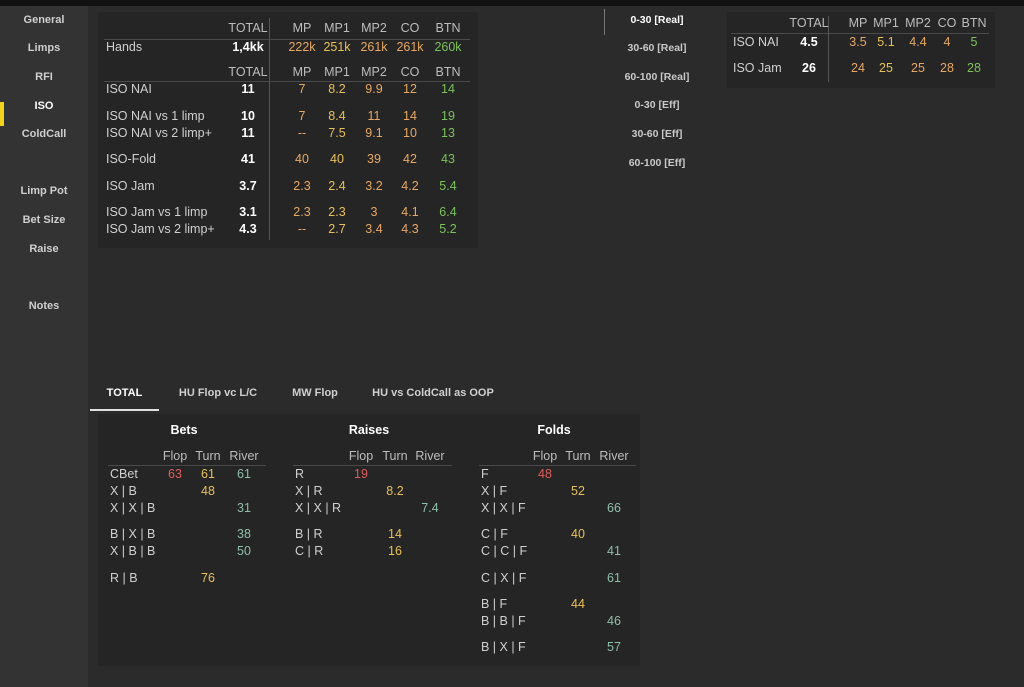 This screenshot has height=687, width=1024. What do you see at coordinates (248, 28) in the screenshot?
I see `column-header: TOTAL` at bounding box center [248, 28].